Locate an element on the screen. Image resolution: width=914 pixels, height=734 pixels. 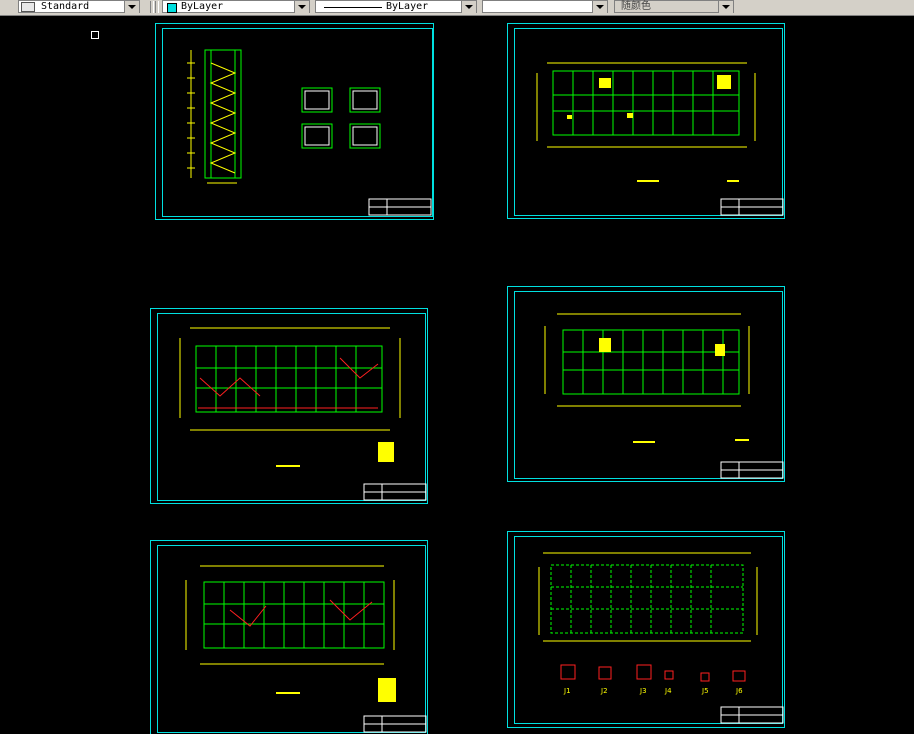
foundation-label: J6 is located at coordinates (739, 691).